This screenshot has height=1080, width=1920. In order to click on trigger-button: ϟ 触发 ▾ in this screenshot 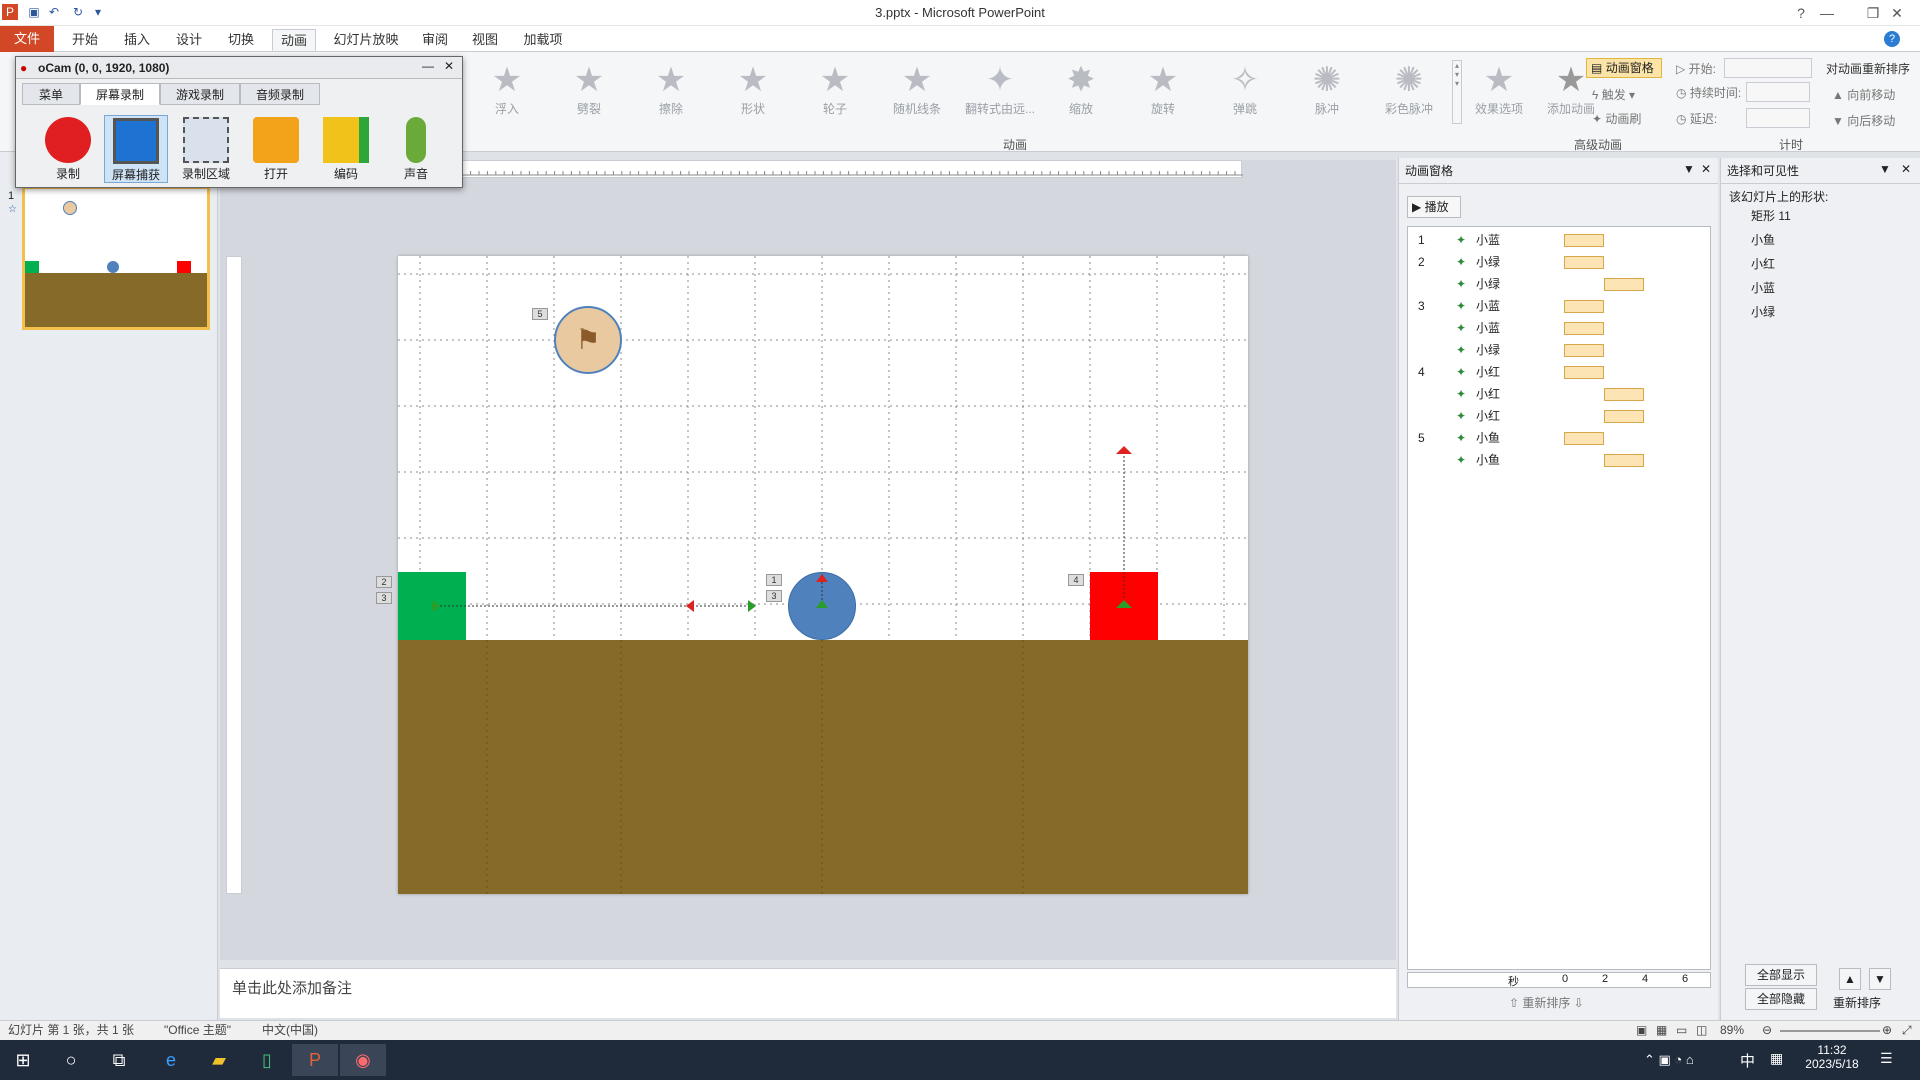, I will do `click(1613, 94)`.